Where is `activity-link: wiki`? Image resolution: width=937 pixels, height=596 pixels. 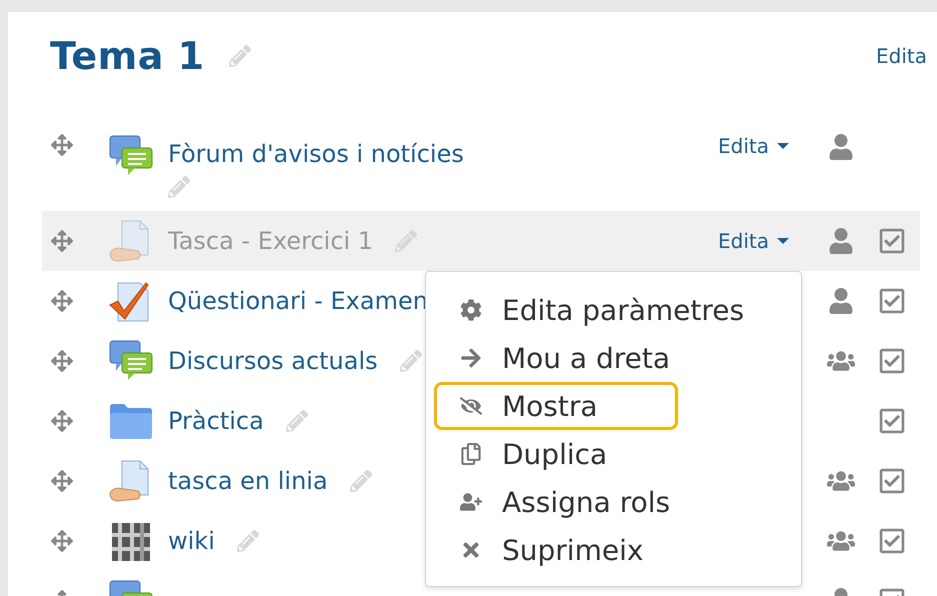
activity-link: wiki is located at coordinates (191, 541).